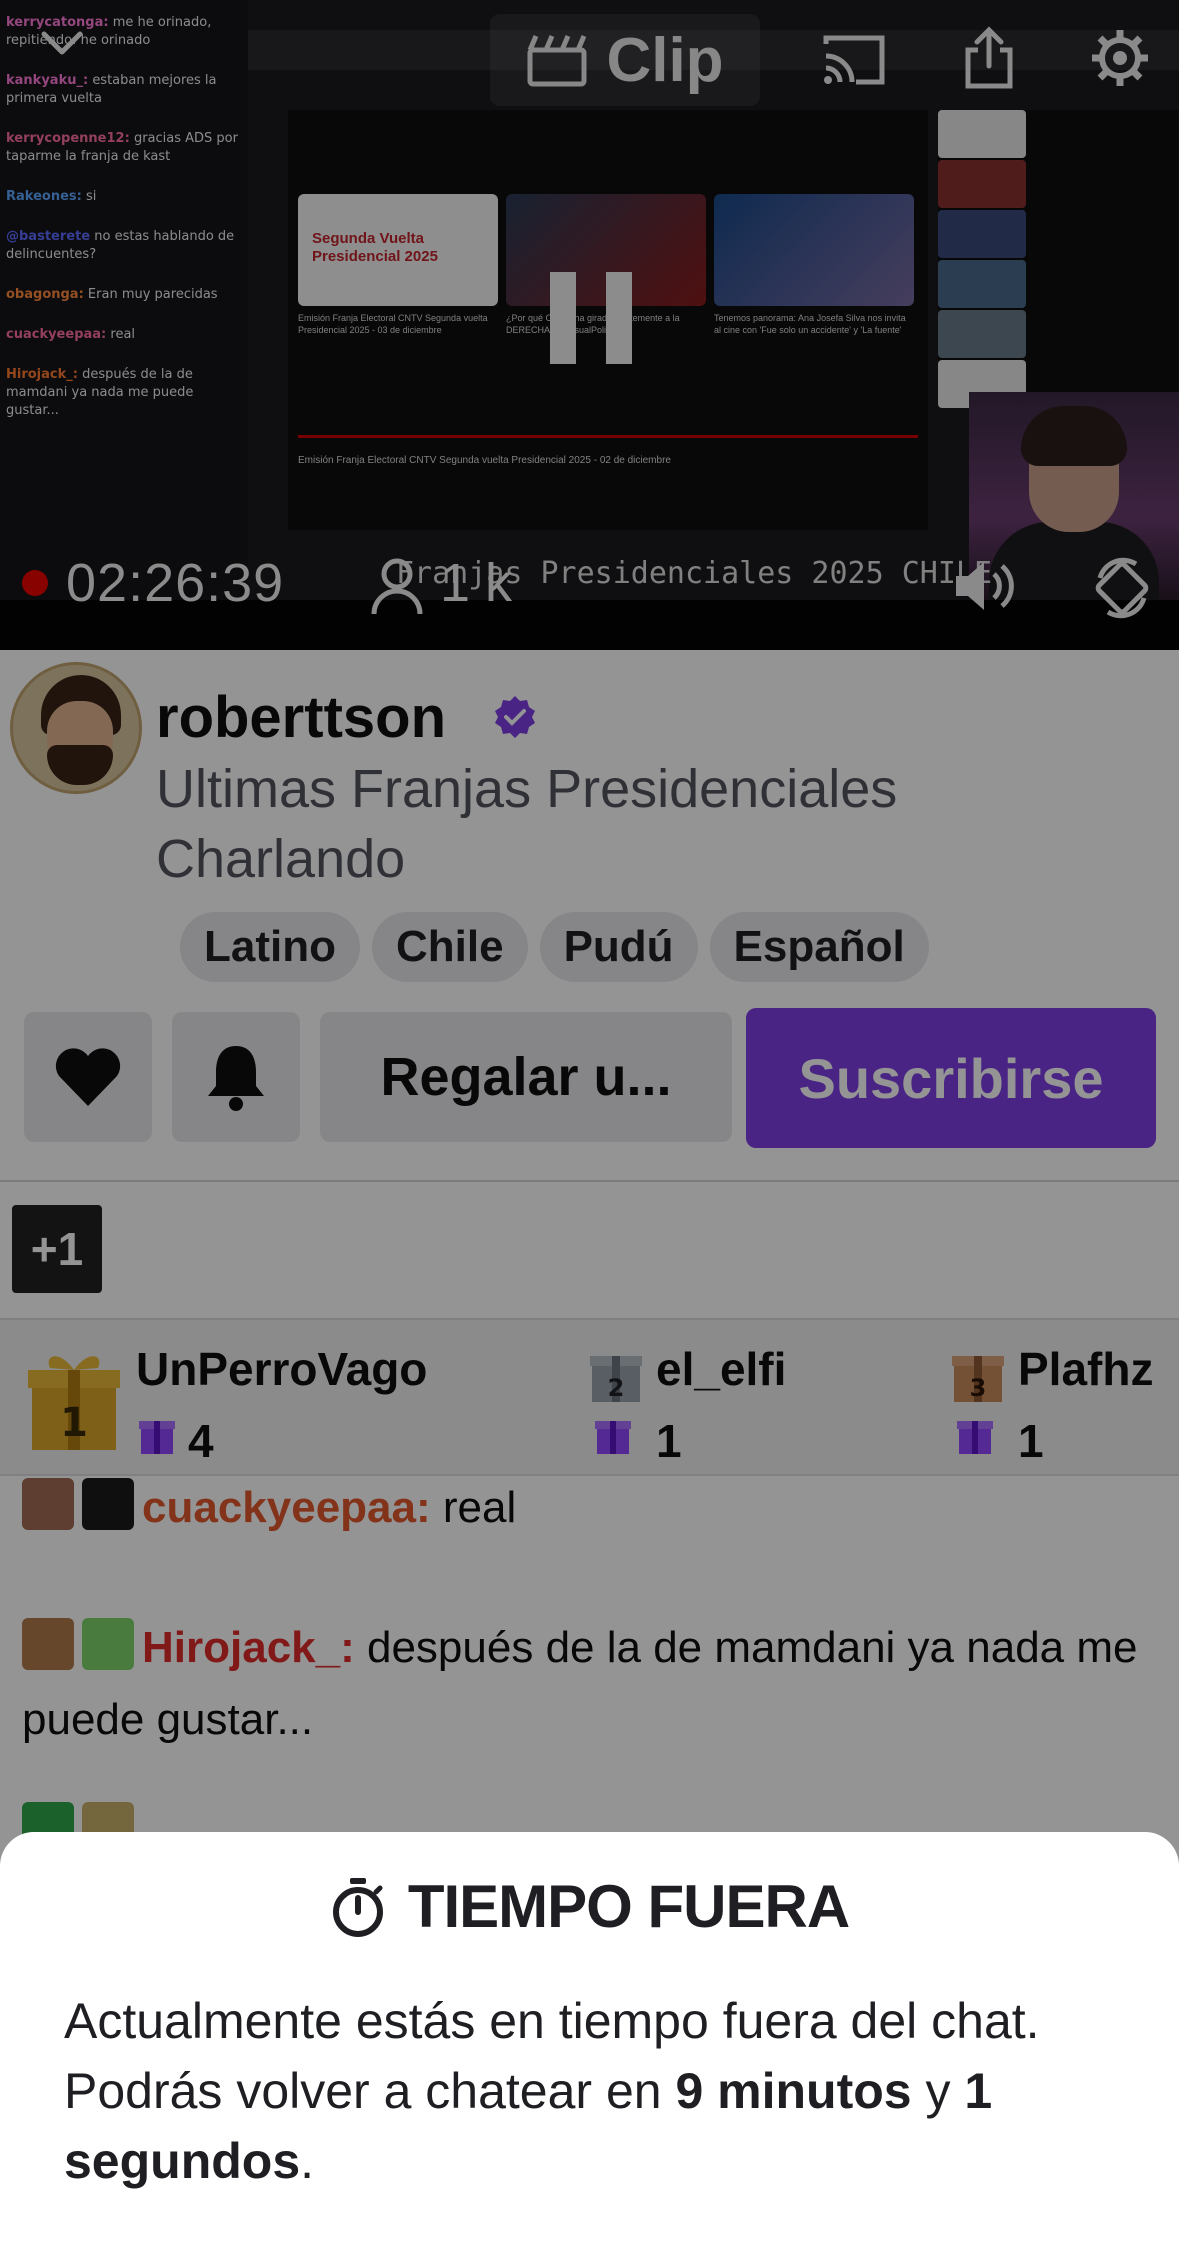 The width and height of the screenshot is (1179, 2264). I want to click on stopwatch-icon, so click(357, 1907).